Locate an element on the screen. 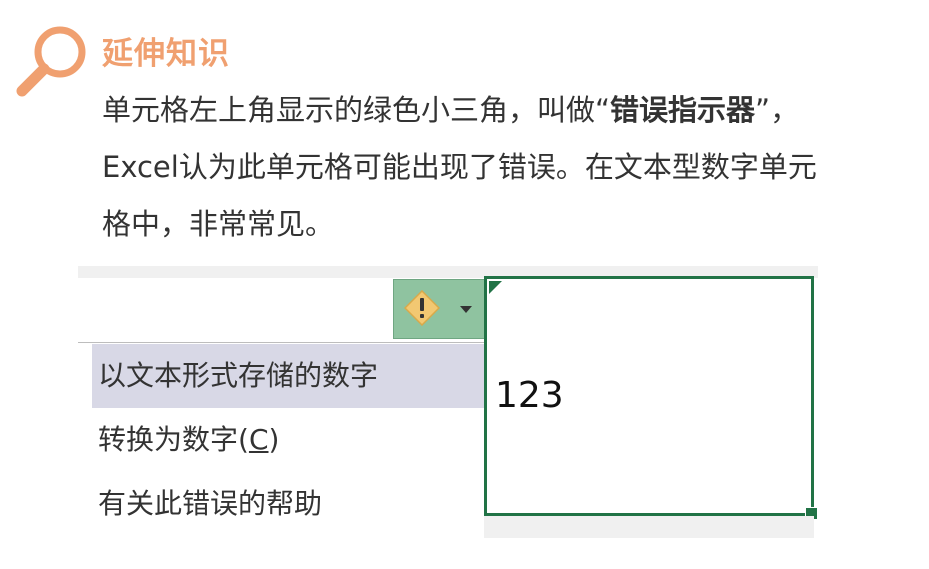 This screenshot has width=929, height=569. chevron-down-icon is located at coordinates (466, 309).